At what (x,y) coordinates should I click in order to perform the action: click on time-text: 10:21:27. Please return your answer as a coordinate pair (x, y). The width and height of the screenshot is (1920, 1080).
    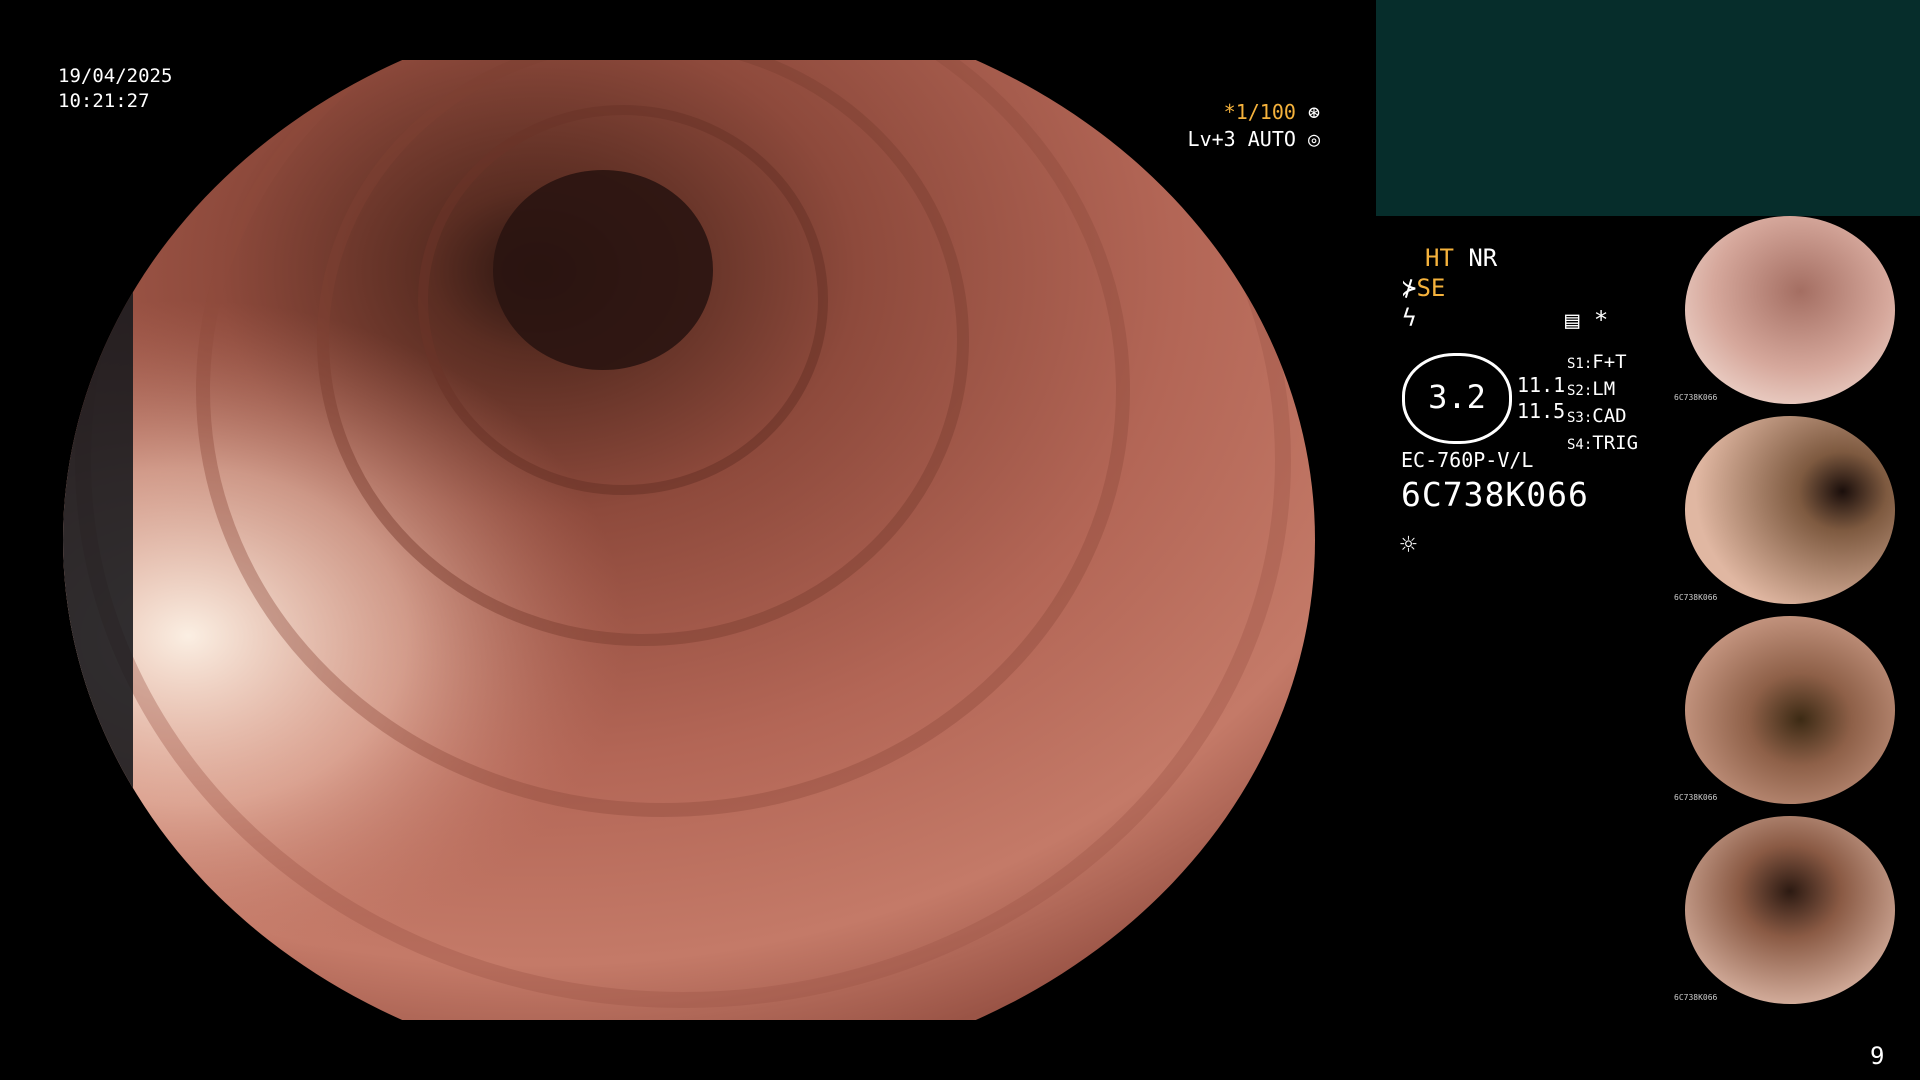
    Looking at the image, I should click on (104, 101).